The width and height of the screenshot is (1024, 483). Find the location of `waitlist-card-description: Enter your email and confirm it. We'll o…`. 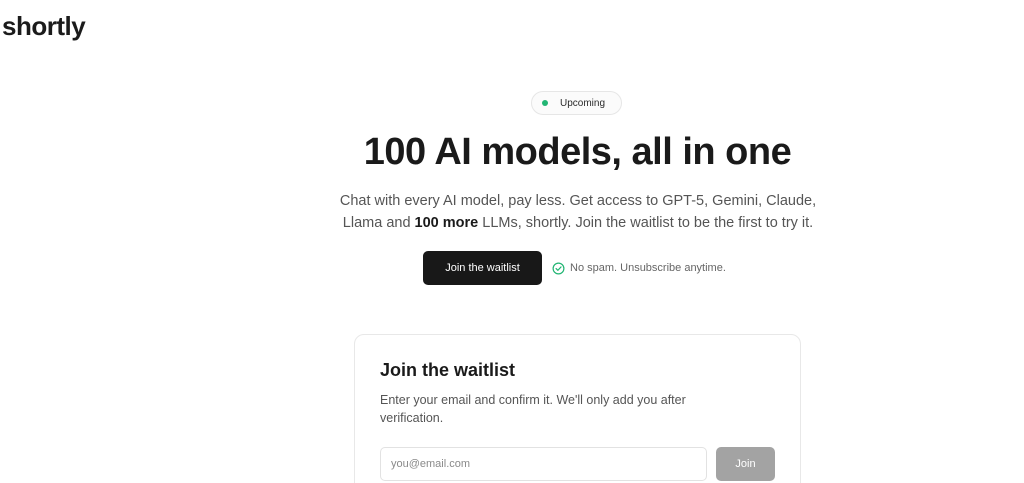

waitlist-card-description: Enter your email and confirm it. We'll o… is located at coordinates (533, 409).